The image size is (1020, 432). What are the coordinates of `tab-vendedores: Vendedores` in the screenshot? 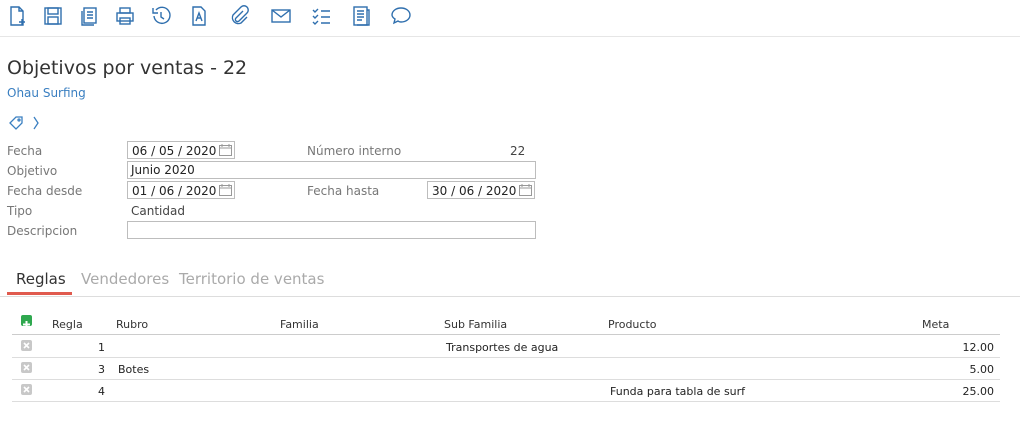 It's located at (125, 279).